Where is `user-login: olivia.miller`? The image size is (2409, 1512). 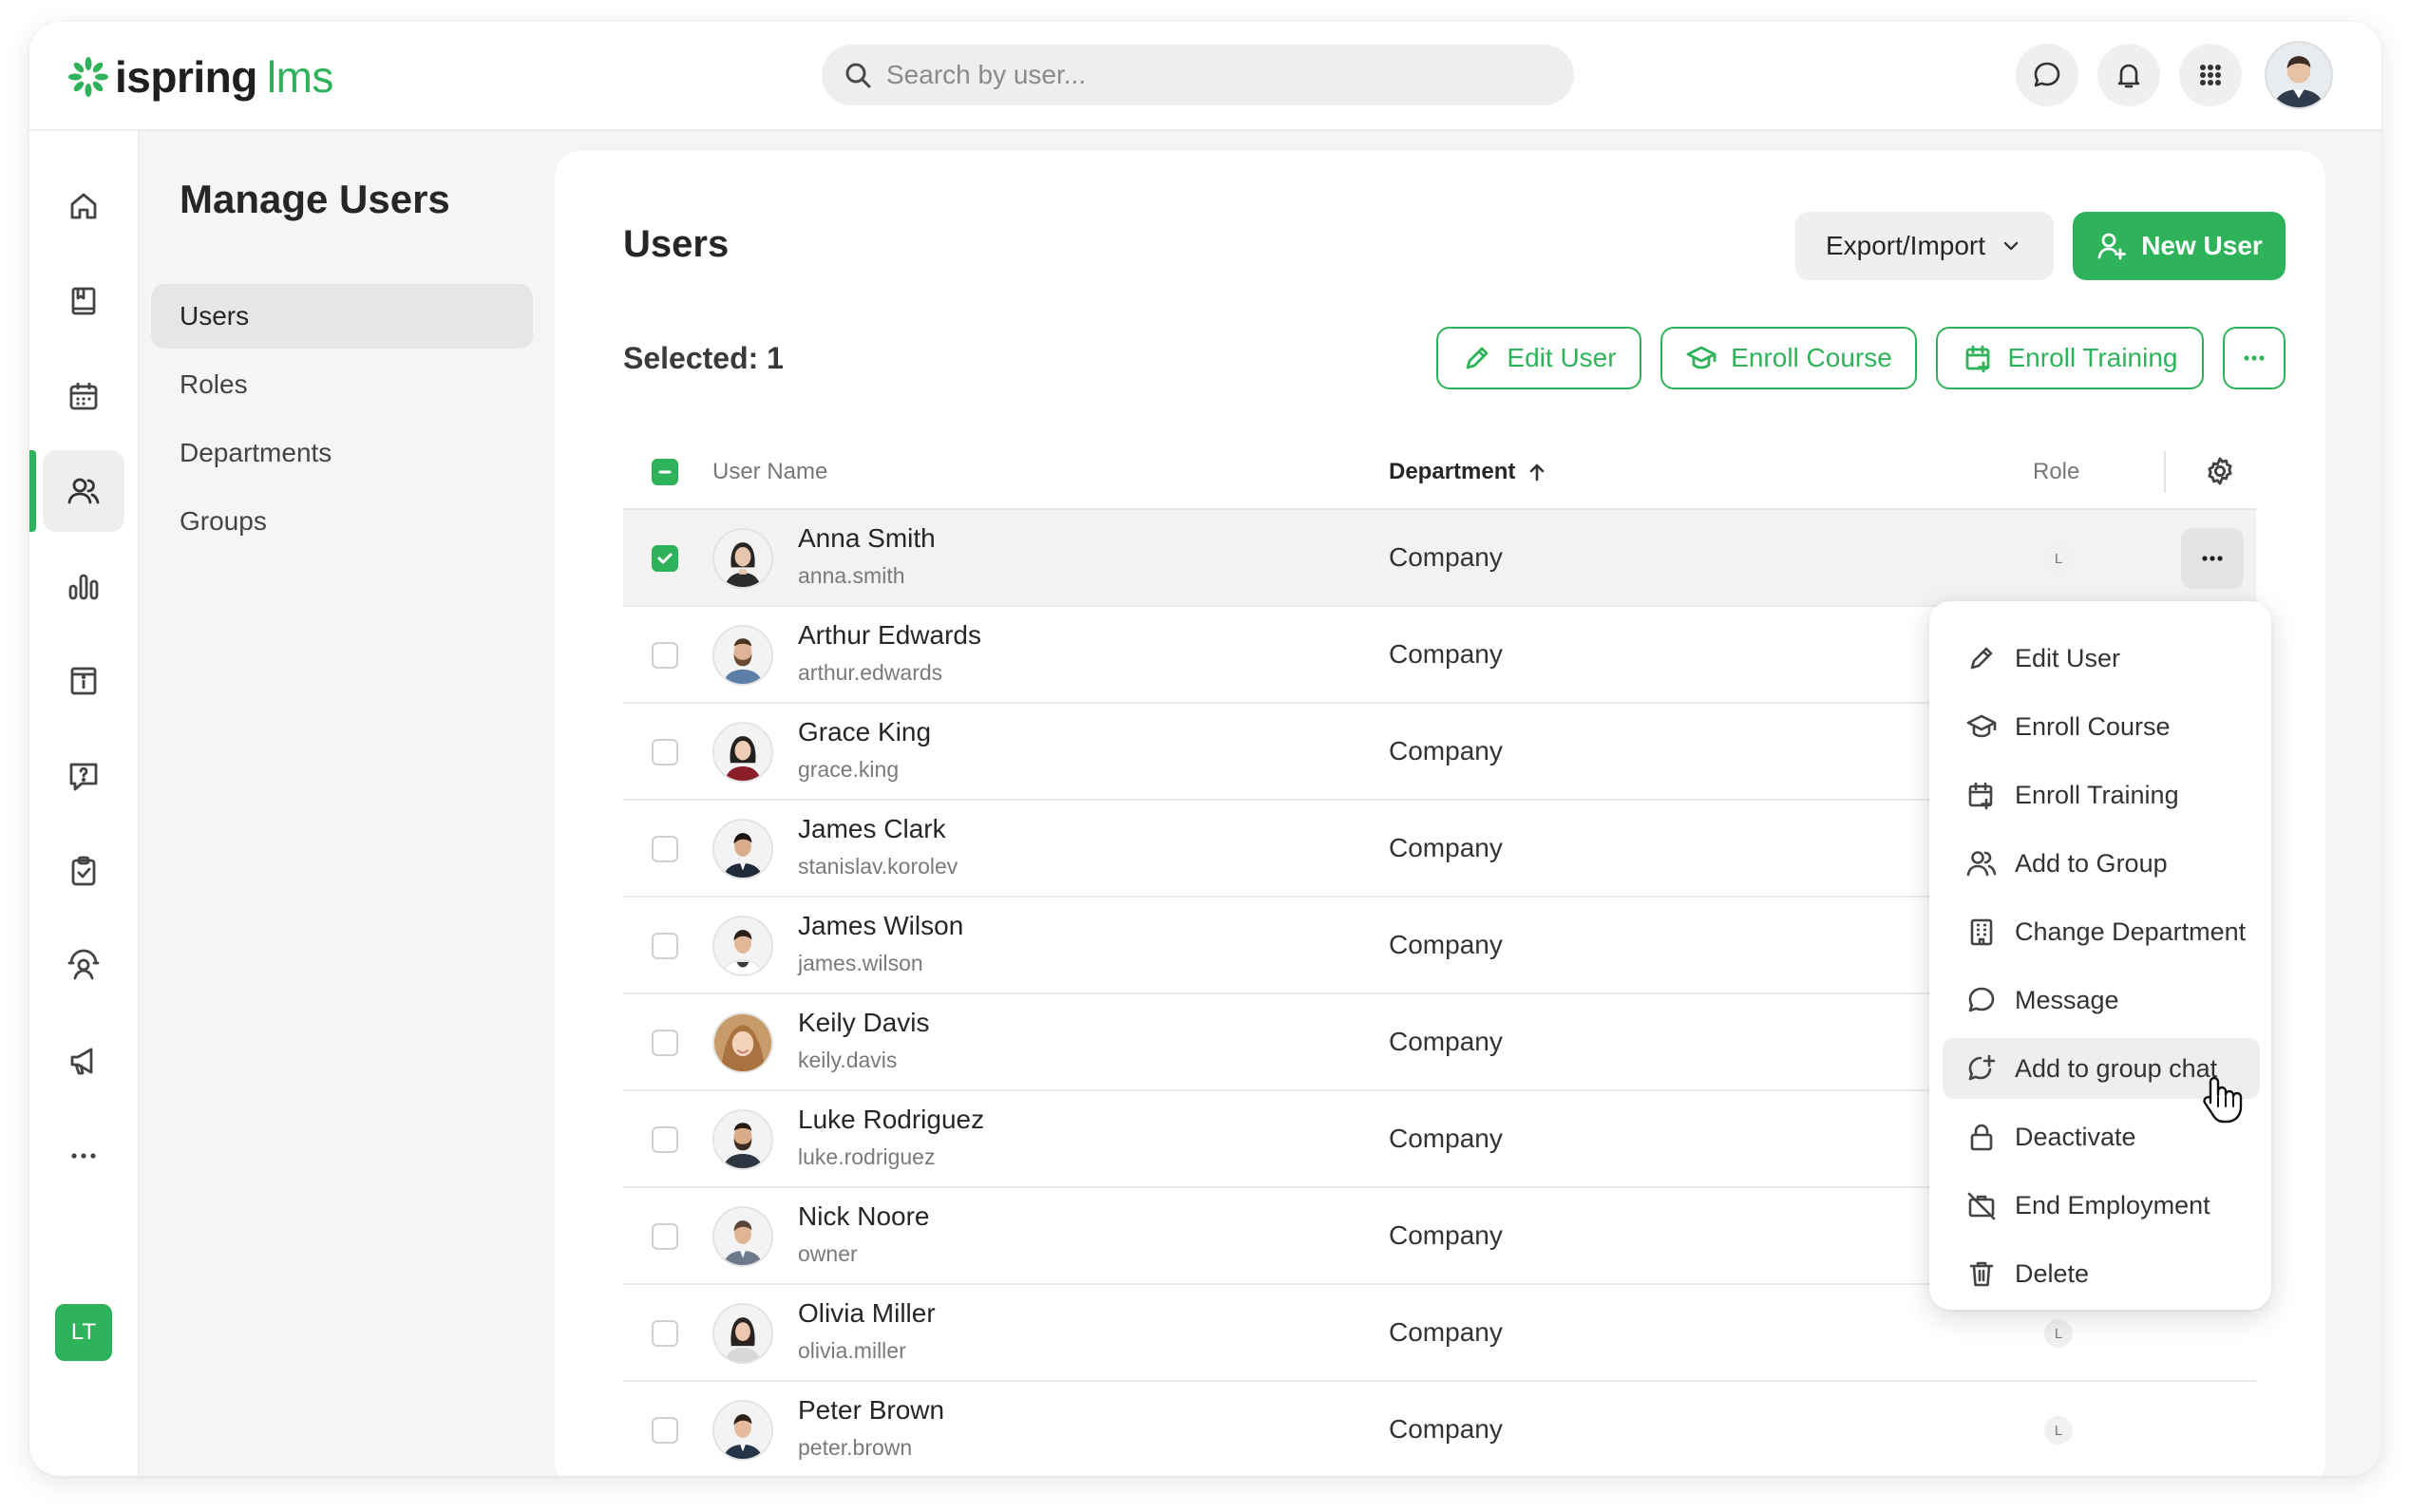 user-login: olivia.miller is located at coordinates (852, 1351).